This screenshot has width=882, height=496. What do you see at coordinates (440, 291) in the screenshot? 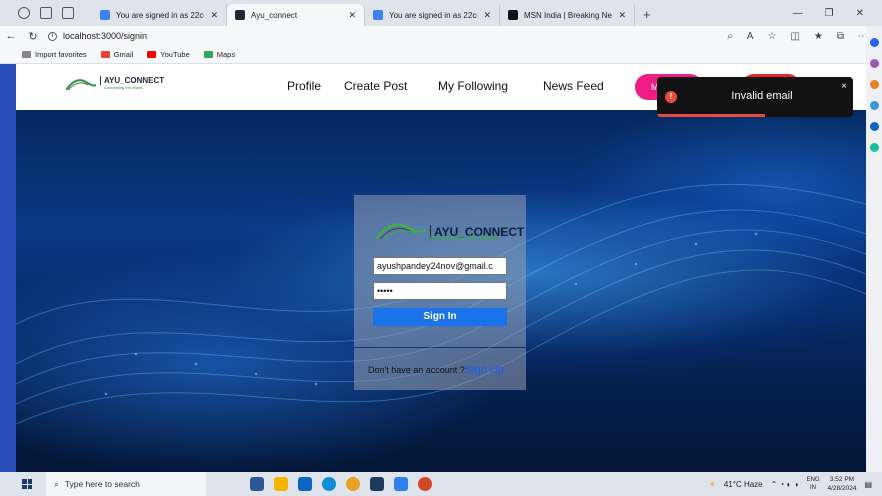
I see `password-field` at bounding box center [440, 291].